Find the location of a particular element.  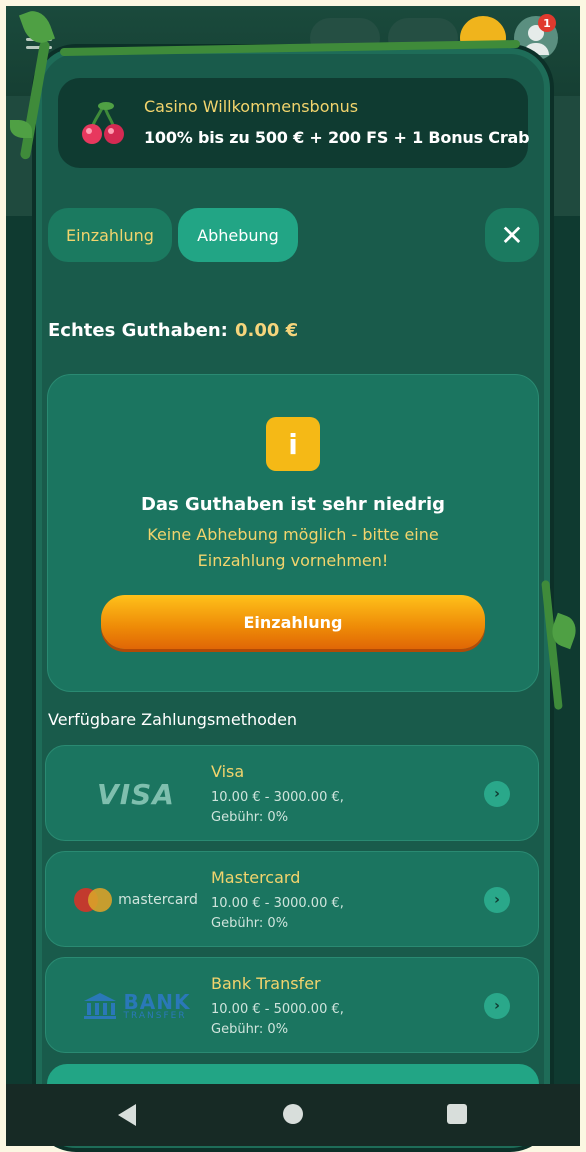

method-name: Bank Transfer is located at coordinates (266, 983).